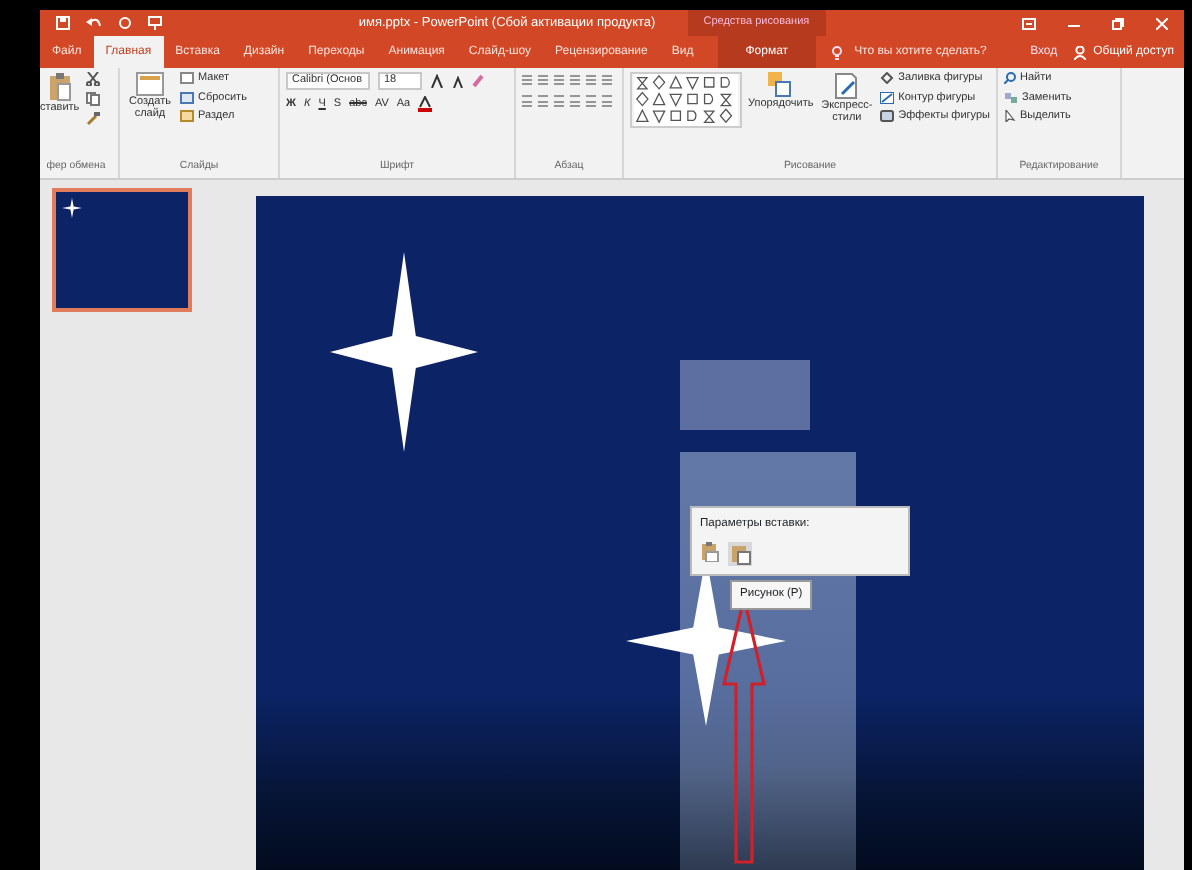 This screenshot has height=870, width=1192. Describe the element at coordinates (92, 79) in the screenshot. I see `scissors-icon` at that location.